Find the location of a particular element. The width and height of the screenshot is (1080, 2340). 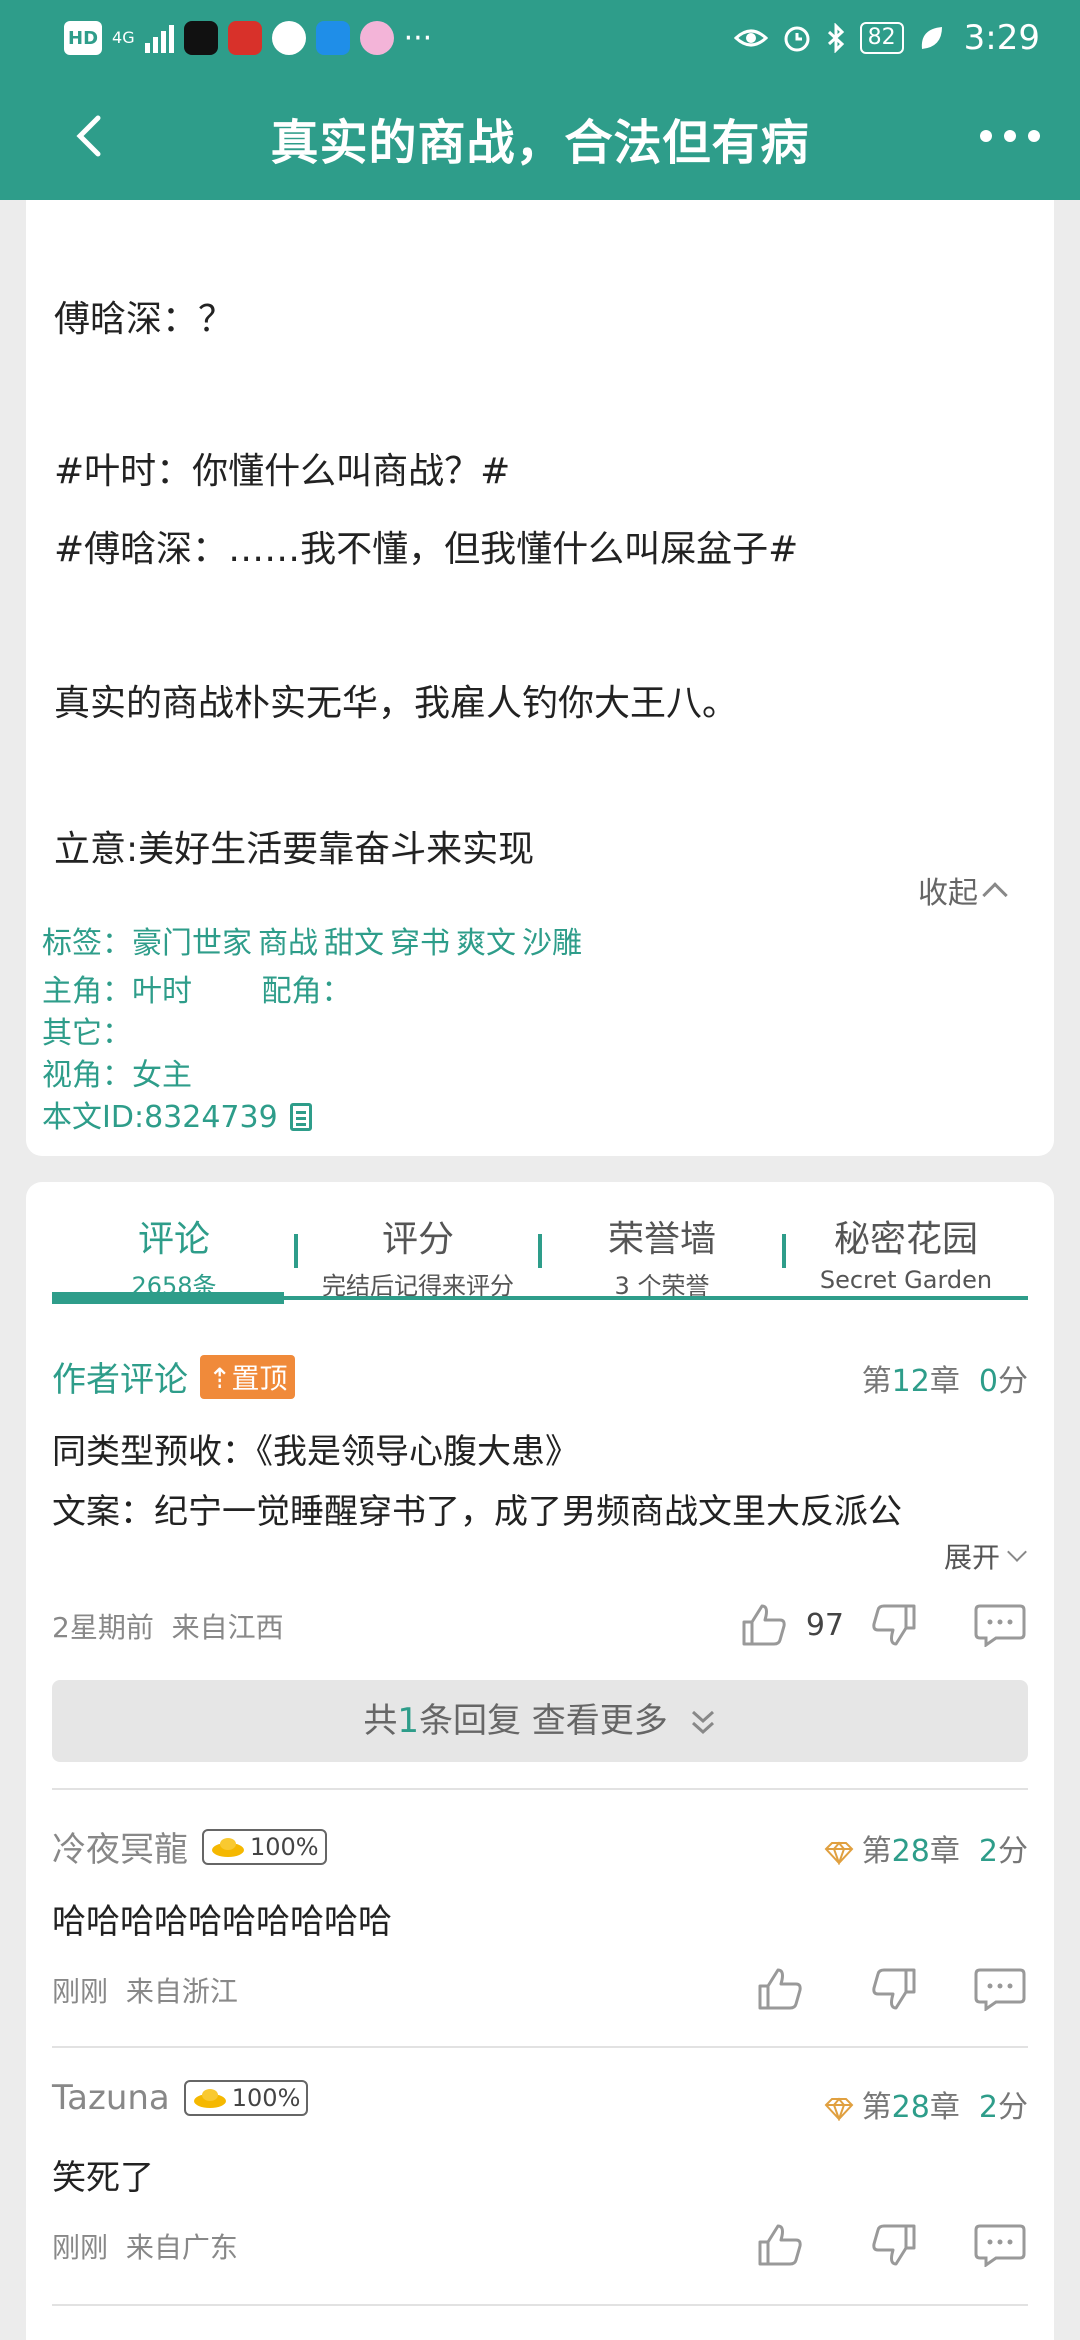

perspective-value: 女主 is located at coordinates (162, 1075).